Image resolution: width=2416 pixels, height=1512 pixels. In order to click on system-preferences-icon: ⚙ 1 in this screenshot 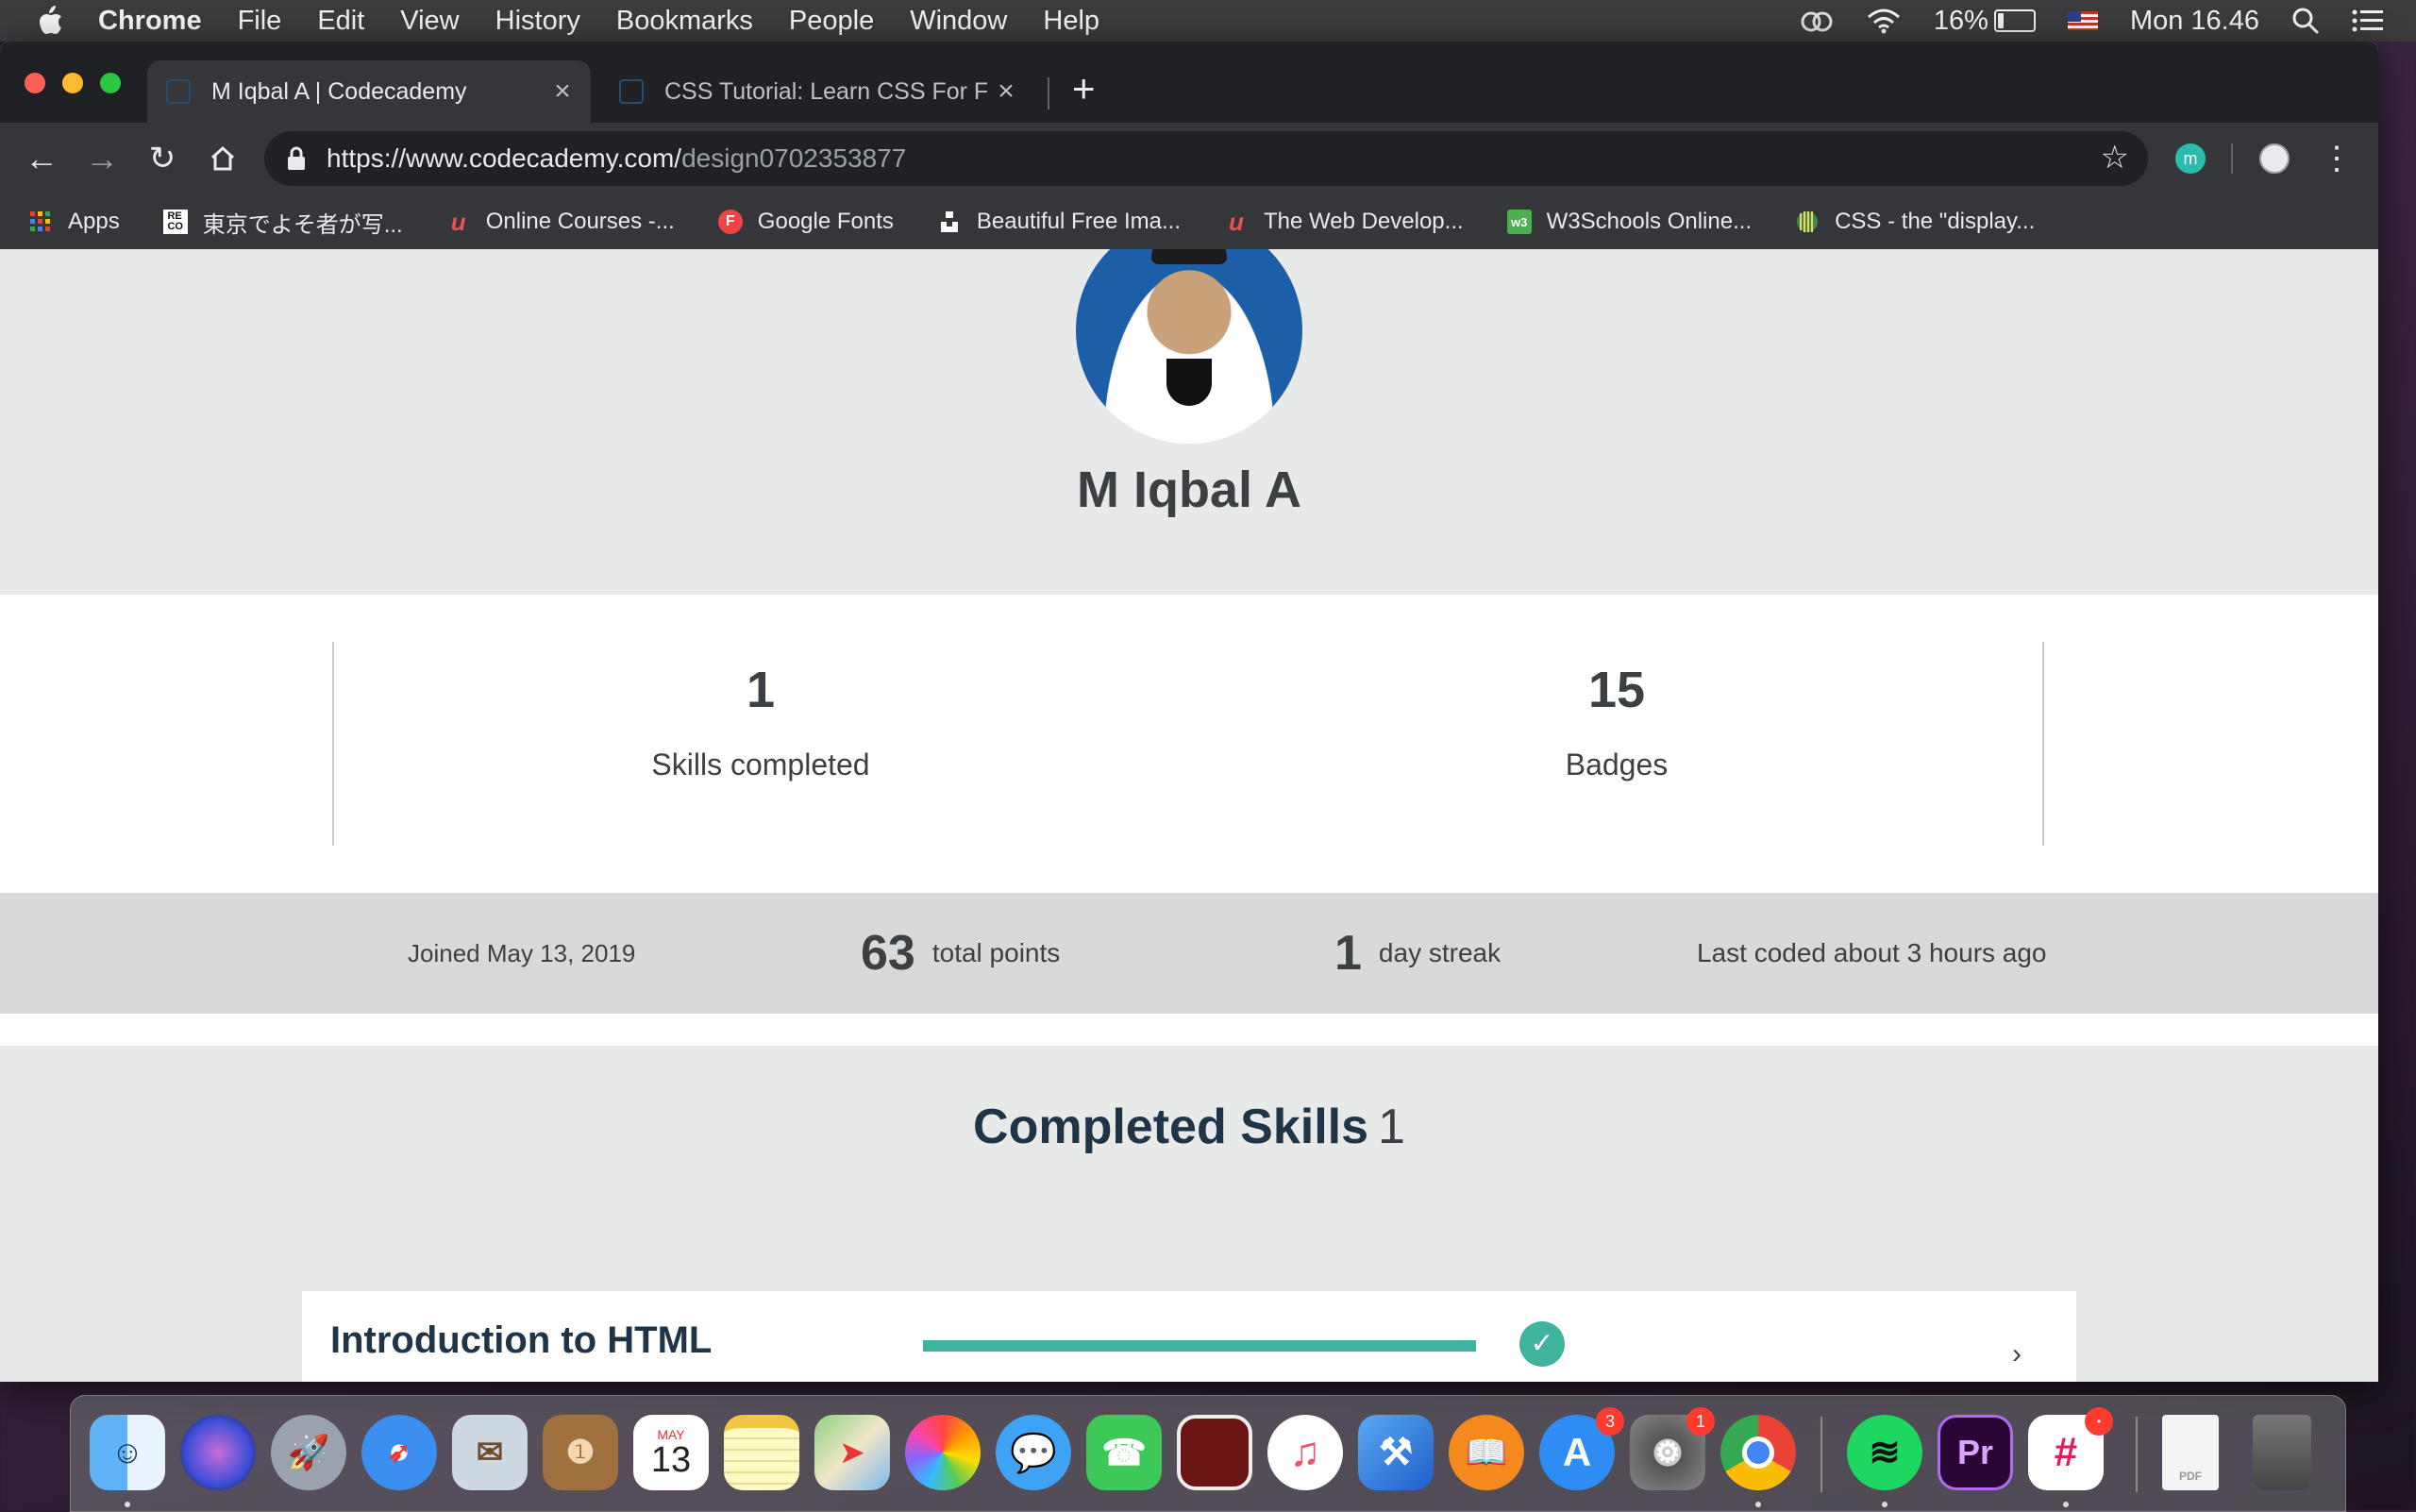, I will do `click(1672, 1448)`.